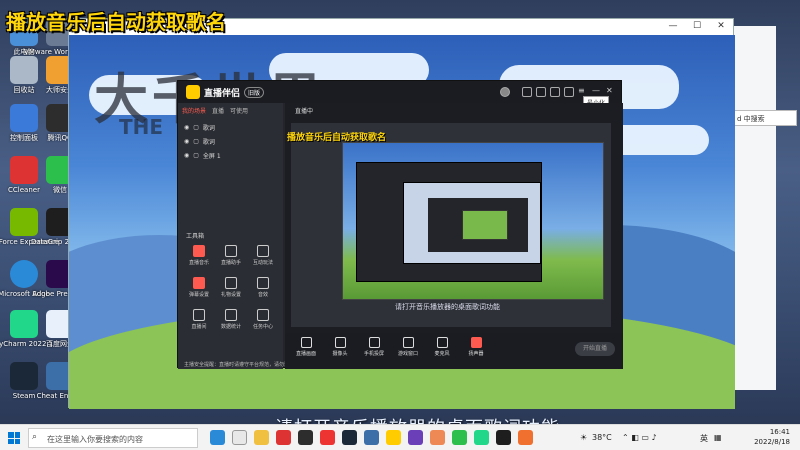  I want to click on bottom-button: 麦克风, so click(442, 347).